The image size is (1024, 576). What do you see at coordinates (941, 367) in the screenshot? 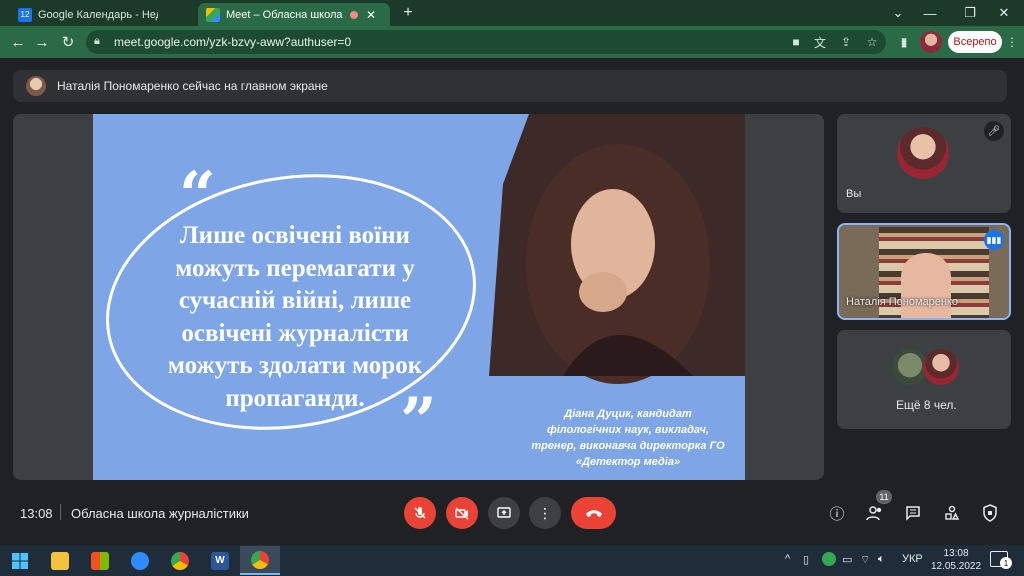
I see `other-avatar` at bounding box center [941, 367].